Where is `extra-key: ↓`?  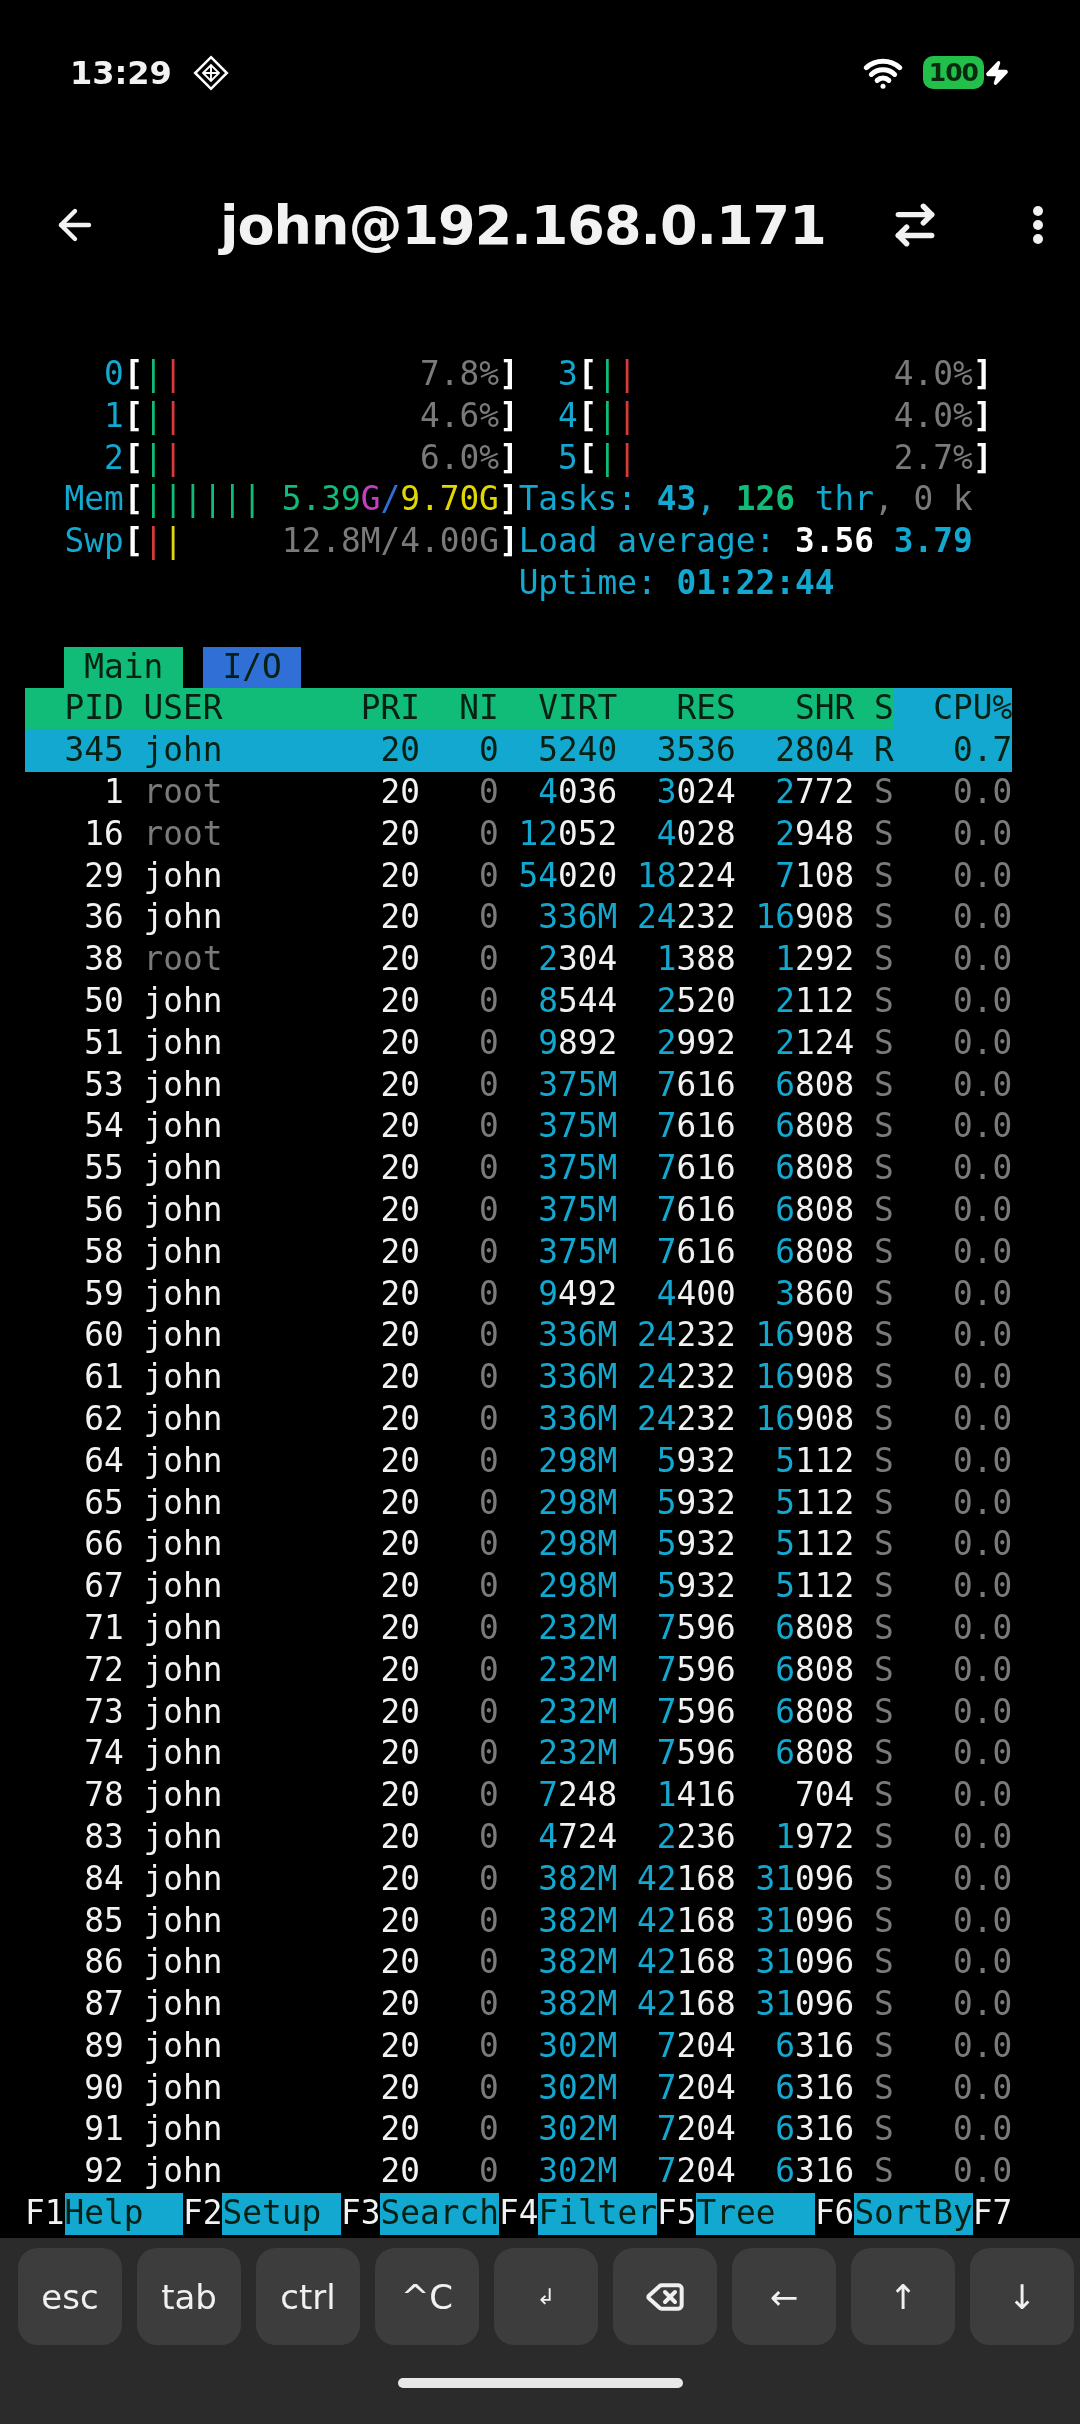 extra-key: ↓ is located at coordinates (1022, 2296).